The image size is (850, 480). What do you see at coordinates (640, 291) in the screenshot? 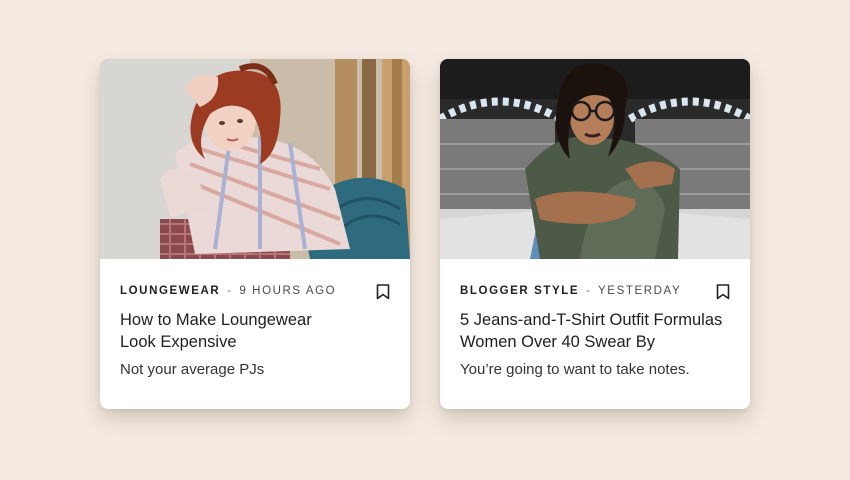
I see `timestamp: Yesterday` at bounding box center [640, 291].